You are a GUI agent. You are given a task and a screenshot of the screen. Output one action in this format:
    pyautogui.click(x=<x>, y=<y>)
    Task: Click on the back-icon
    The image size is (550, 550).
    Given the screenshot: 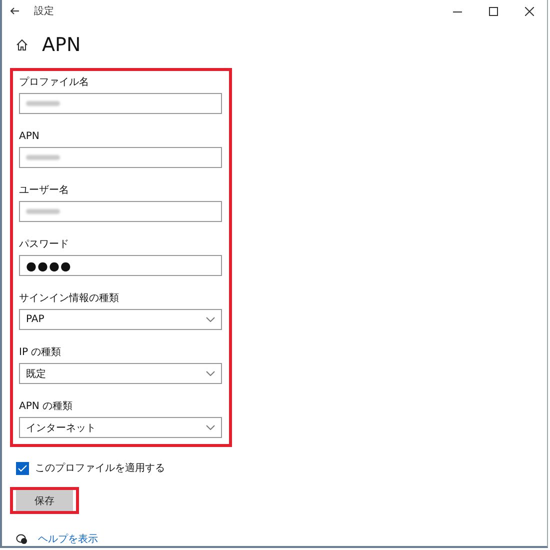 What is the action you would take?
    pyautogui.click(x=15, y=11)
    